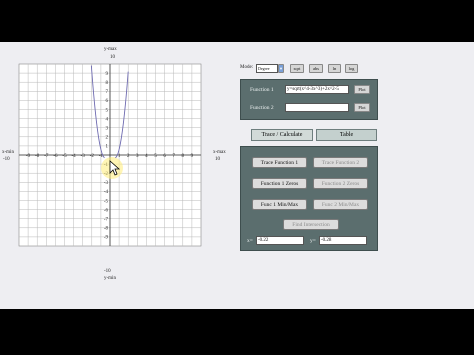 The width and height of the screenshot is (474, 355). Describe the element at coordinates (106, 238) in the screenshot. I see `y-tick-label: -9` at that location.